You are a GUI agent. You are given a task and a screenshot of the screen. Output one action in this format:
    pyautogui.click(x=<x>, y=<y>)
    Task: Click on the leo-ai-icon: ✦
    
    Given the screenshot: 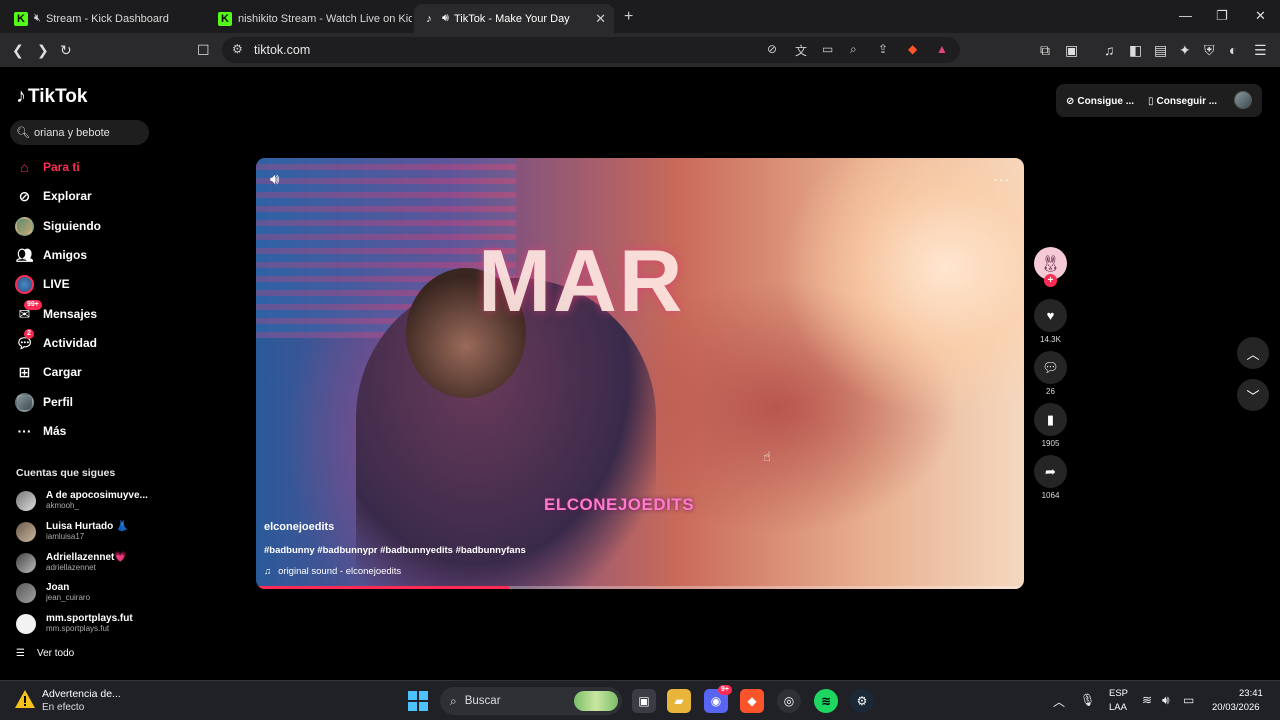 What is the action you would take?
    pyautogui.click(x=1185, y=50)
    